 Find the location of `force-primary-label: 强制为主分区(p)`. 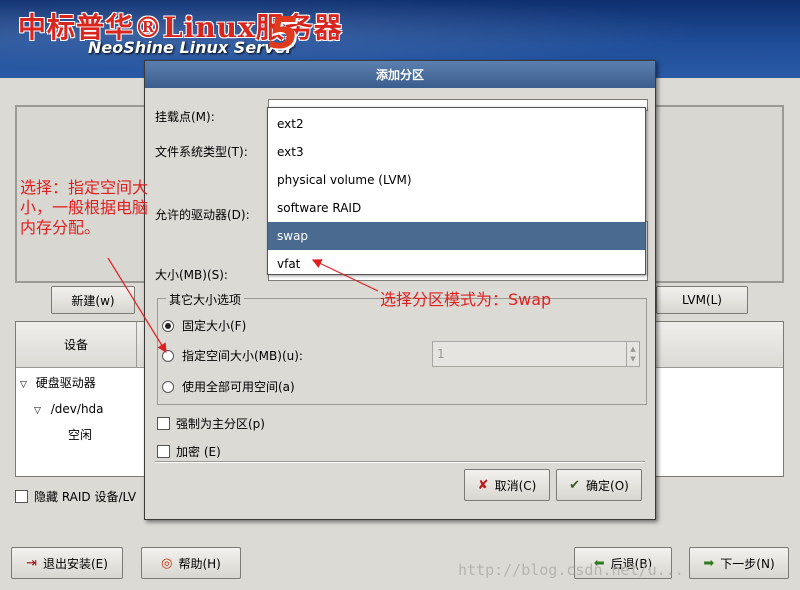

force-primary-label: 强制为主分区(p) is located at coordinates (220, 424).